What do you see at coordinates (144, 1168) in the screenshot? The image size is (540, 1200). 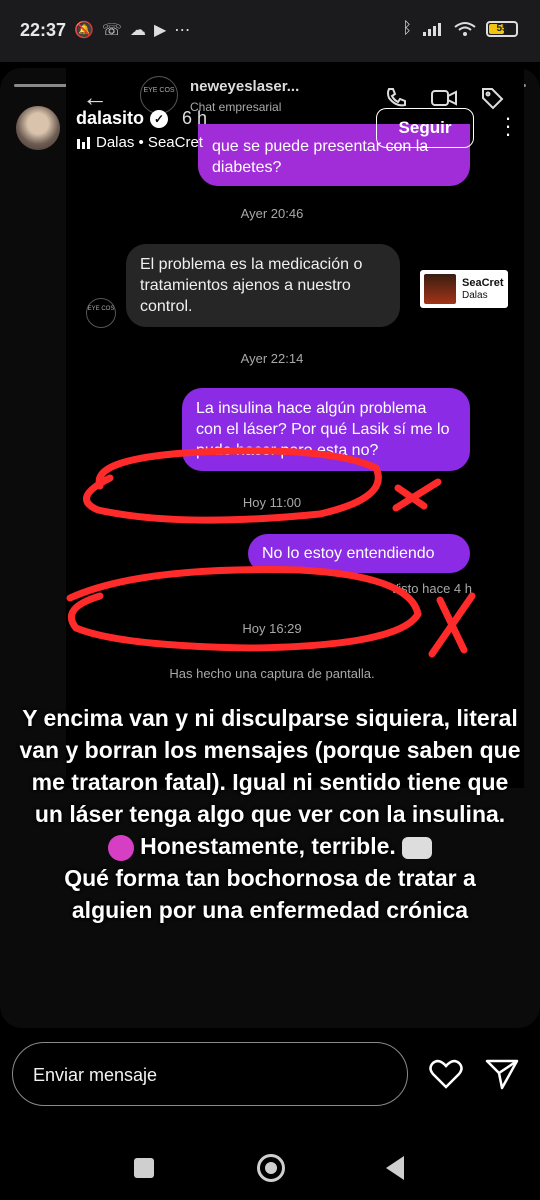 I see `recents-button` at bounding box center [144, 1168].